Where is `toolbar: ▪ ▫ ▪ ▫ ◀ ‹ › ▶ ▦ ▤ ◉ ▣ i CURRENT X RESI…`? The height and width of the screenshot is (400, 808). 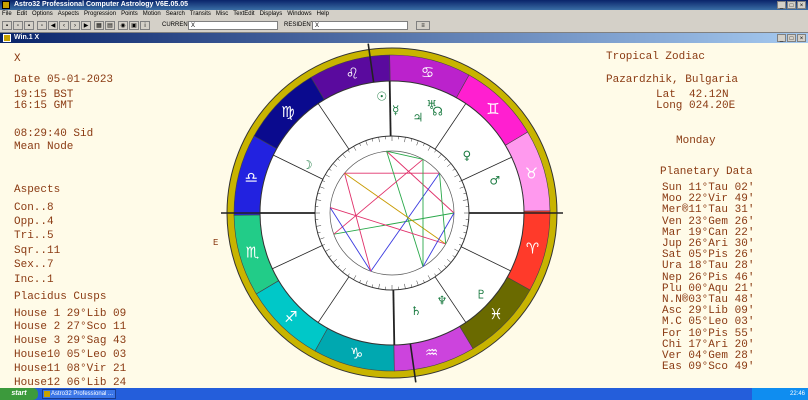
toolbar: ▪ ▫ ▪ ▫ ◀ ‹ › ▶ ▦ ▤ ◉ ▣ i CURRENT X RESI… is located at coordinates (404, 26).